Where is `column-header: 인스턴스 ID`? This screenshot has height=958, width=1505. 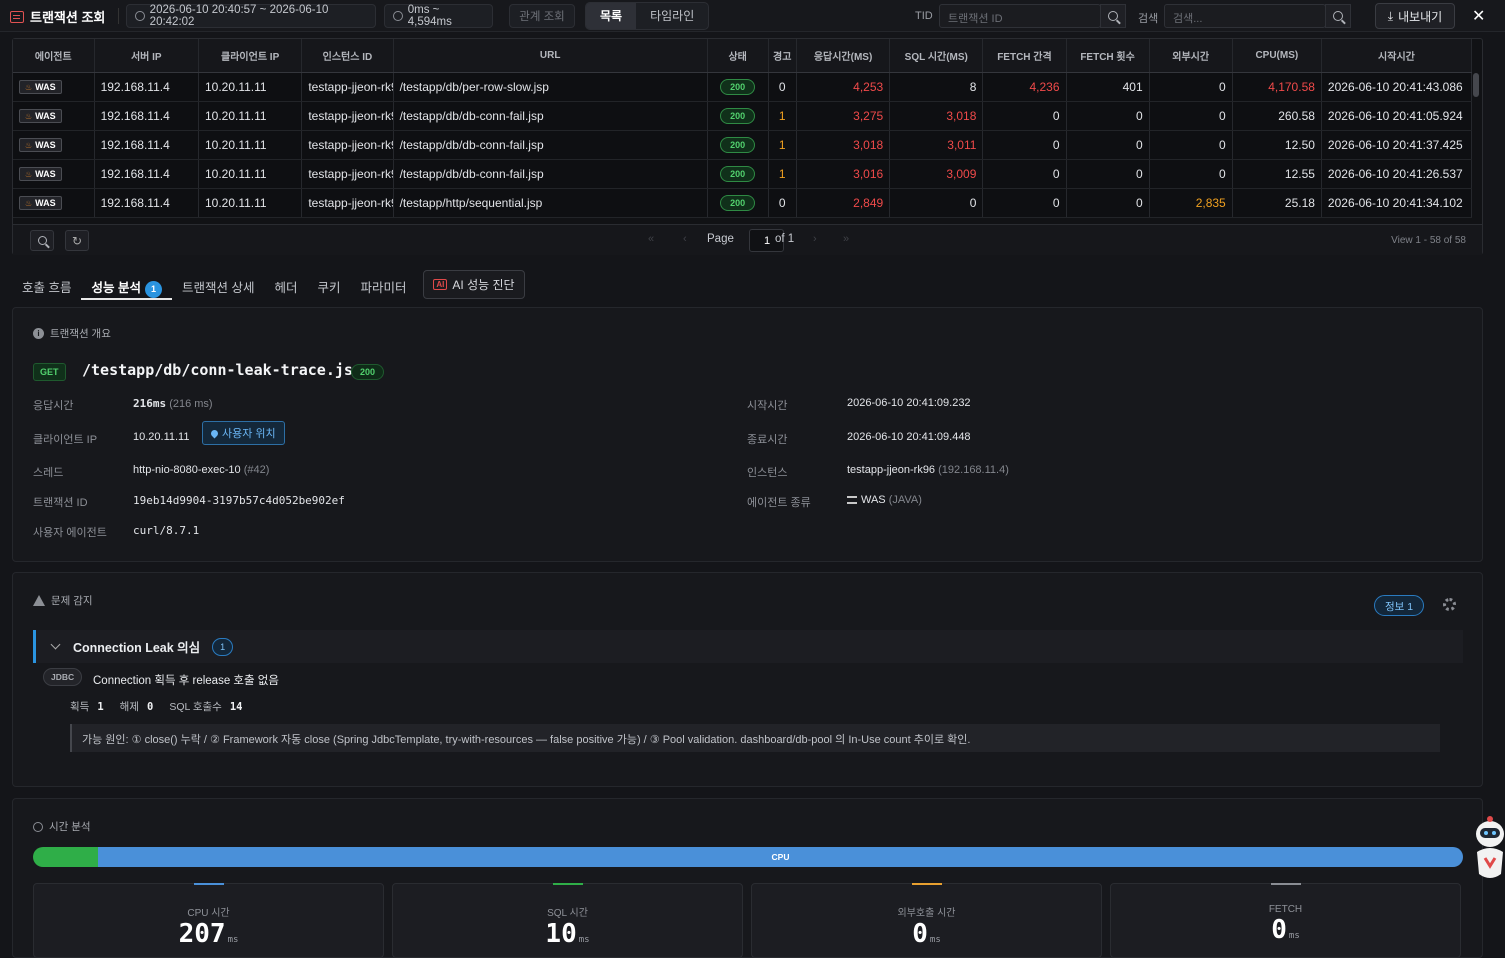 column-header: 인스턴스 ID is located at coordinates (347, 56).